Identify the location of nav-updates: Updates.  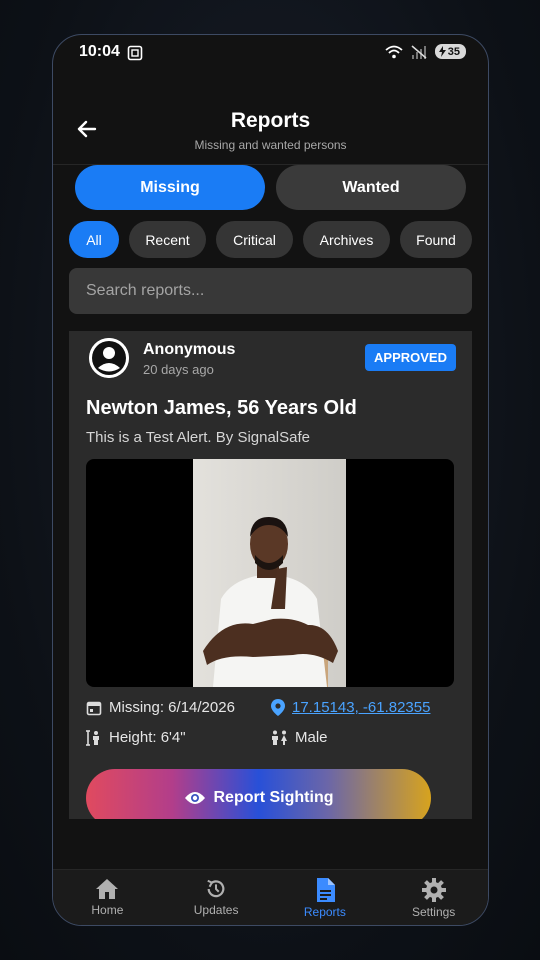
(216, 897).